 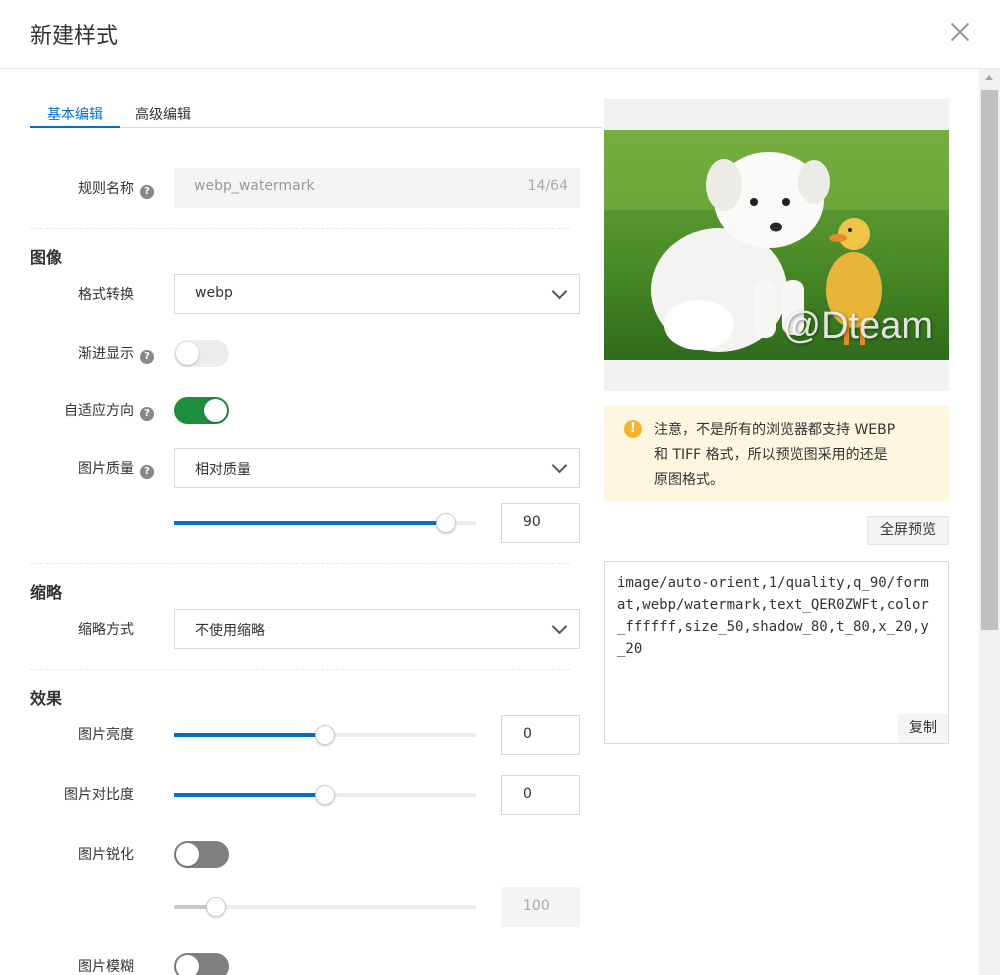 I want to click on watermark-text: @Dteam, so click(x=858, y=326).